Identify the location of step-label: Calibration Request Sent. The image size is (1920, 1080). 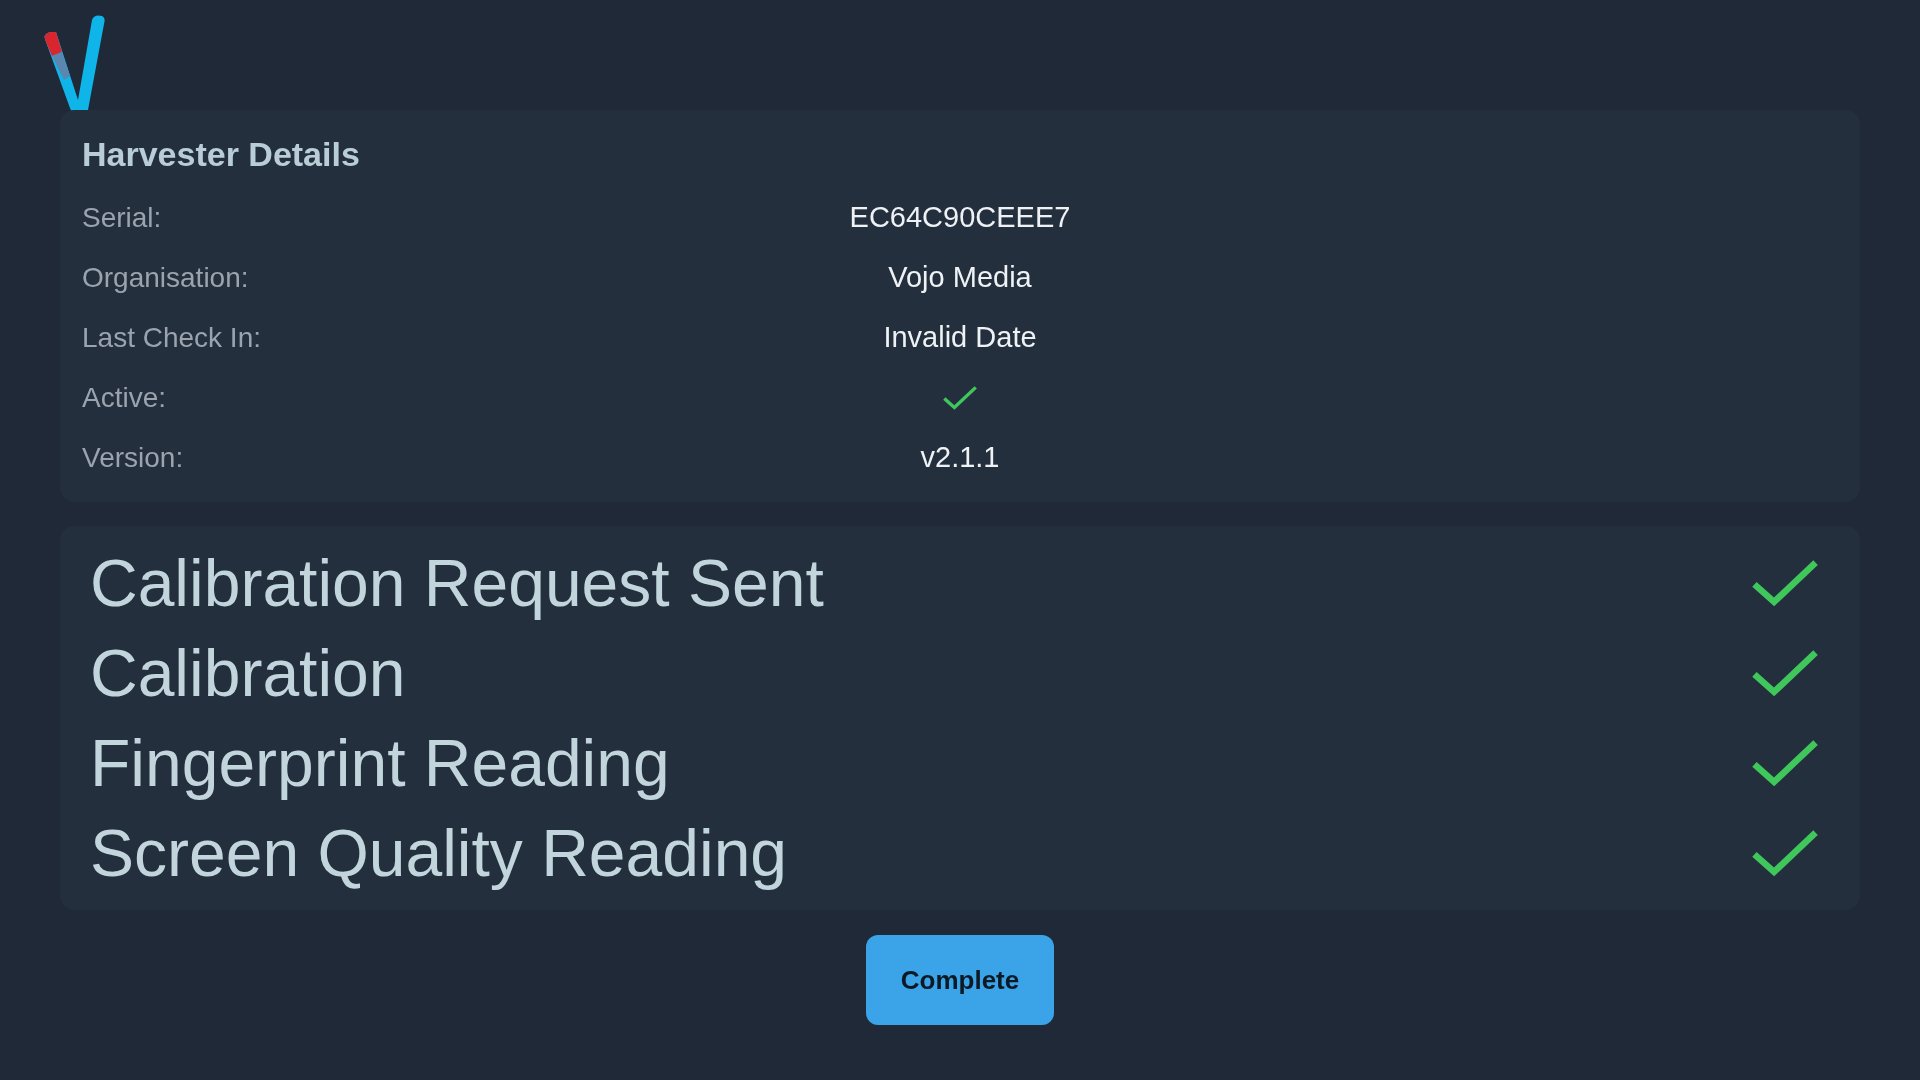
(457, 583).